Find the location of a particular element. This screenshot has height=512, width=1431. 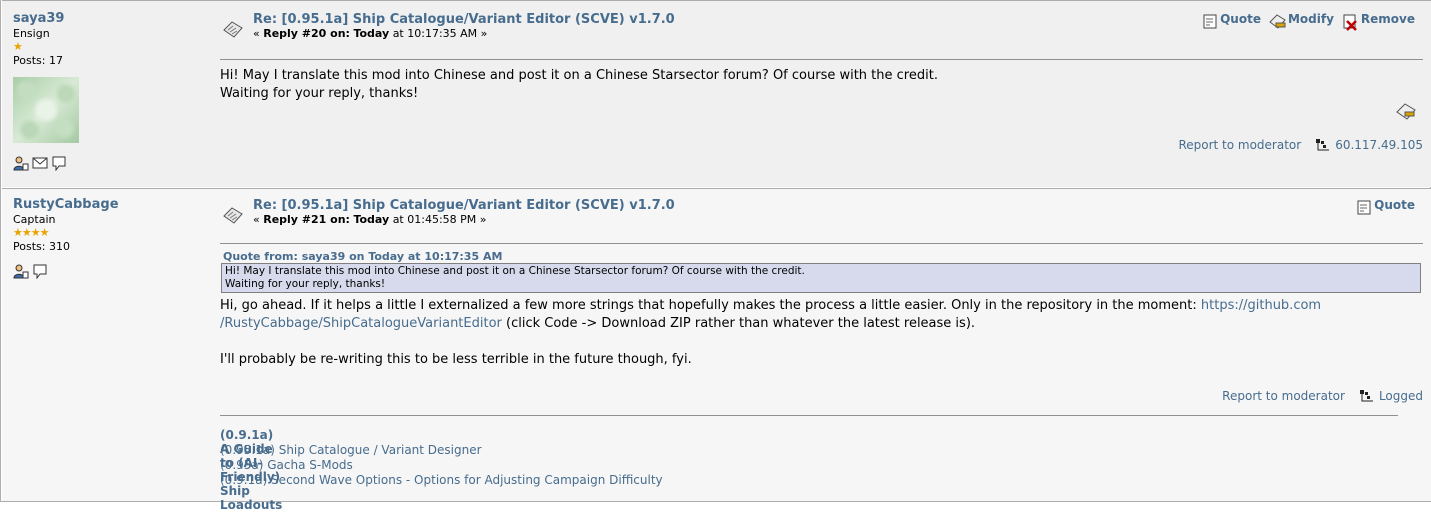

post-buttons: Quote Modify Remove is located at coordinates (1309, 21).